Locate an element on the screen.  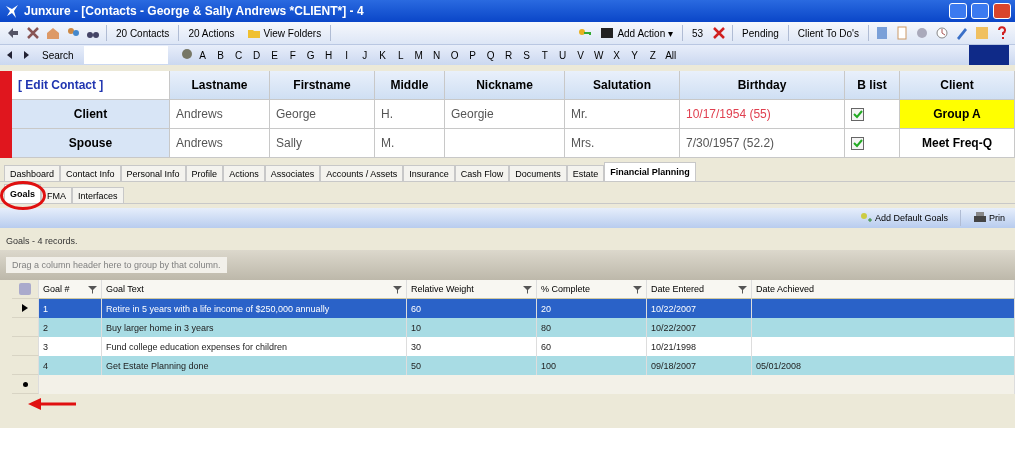
letter-filter: H is located at coordinates (328, 55).